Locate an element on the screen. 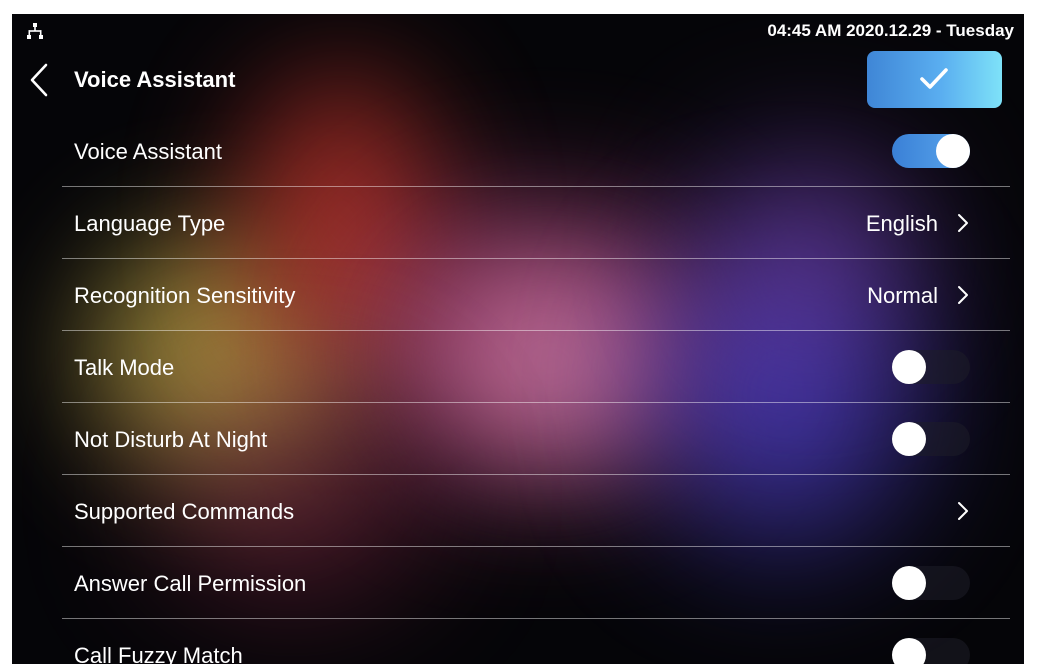  setting-row-not-disturb-at-night: Not Disturb At Night is located at coordinates (536, 439).